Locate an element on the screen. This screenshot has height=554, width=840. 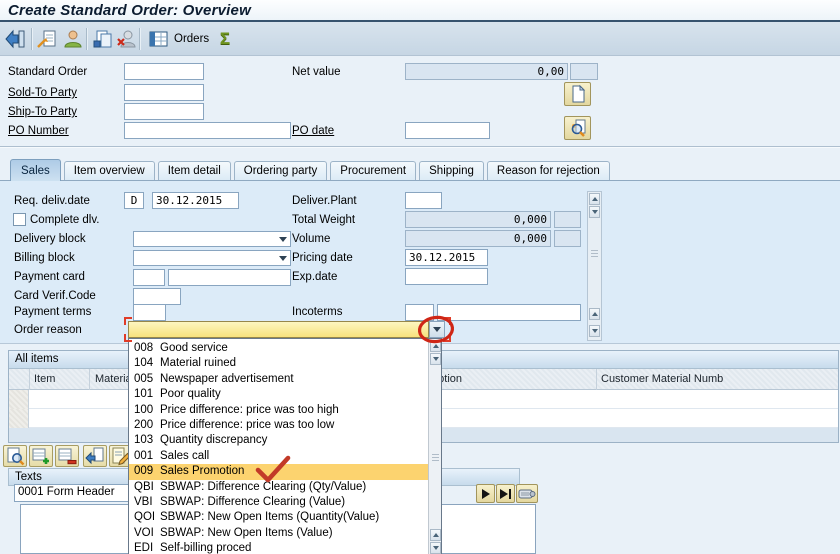
page-title: Create Standard Order: Overview is located at coordinates (129, 10).